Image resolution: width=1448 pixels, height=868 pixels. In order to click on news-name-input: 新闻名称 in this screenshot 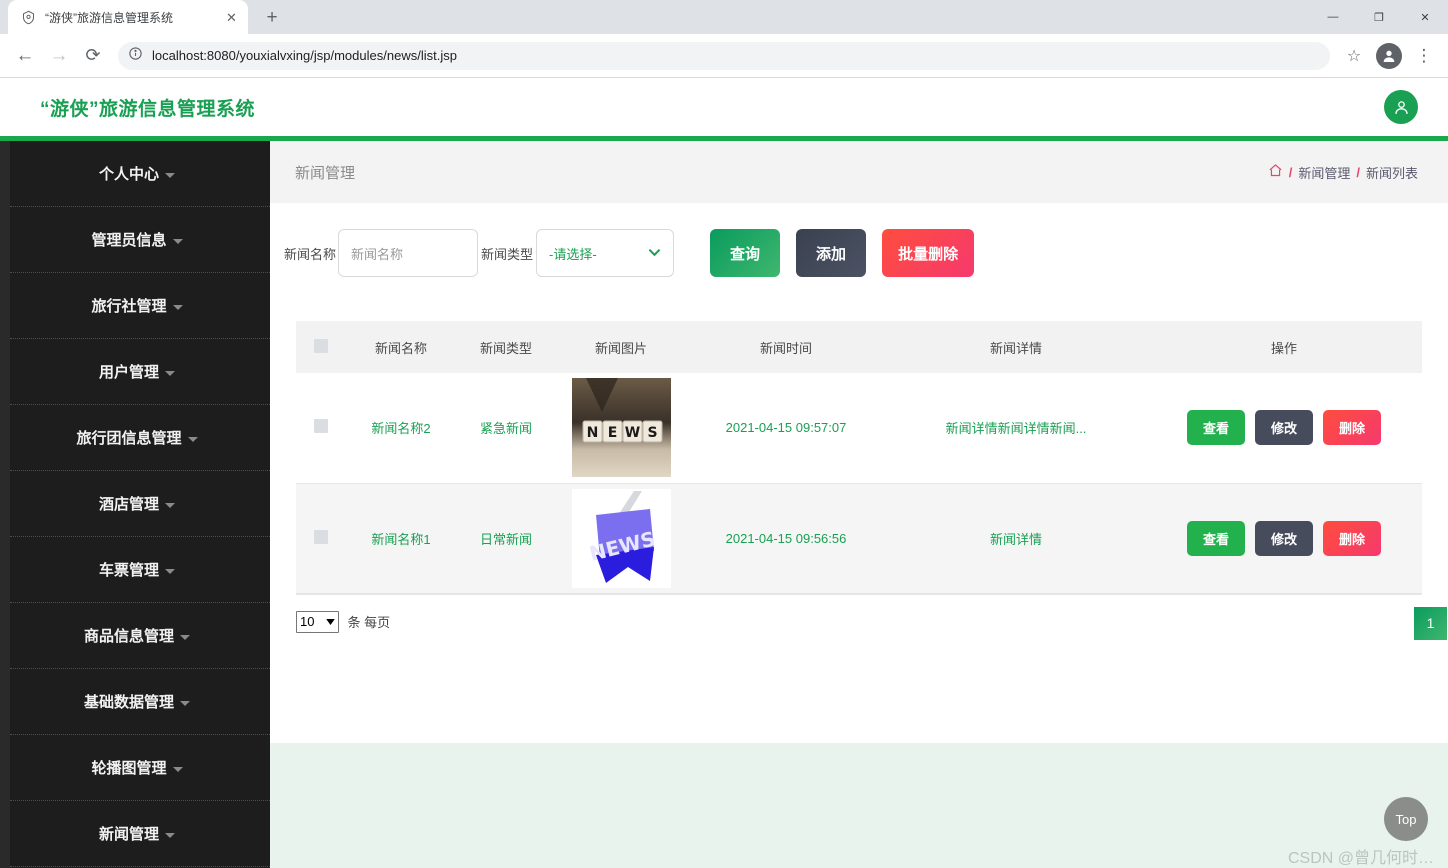, I will do `click(408, 253)`.